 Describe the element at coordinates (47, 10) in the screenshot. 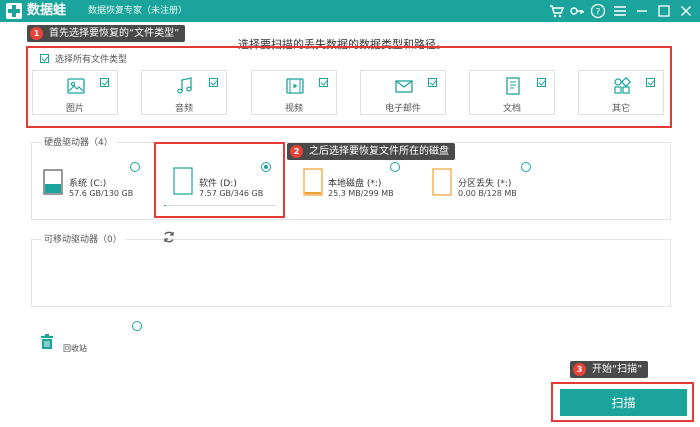

I see `app-name: 数据蛙` at that location.